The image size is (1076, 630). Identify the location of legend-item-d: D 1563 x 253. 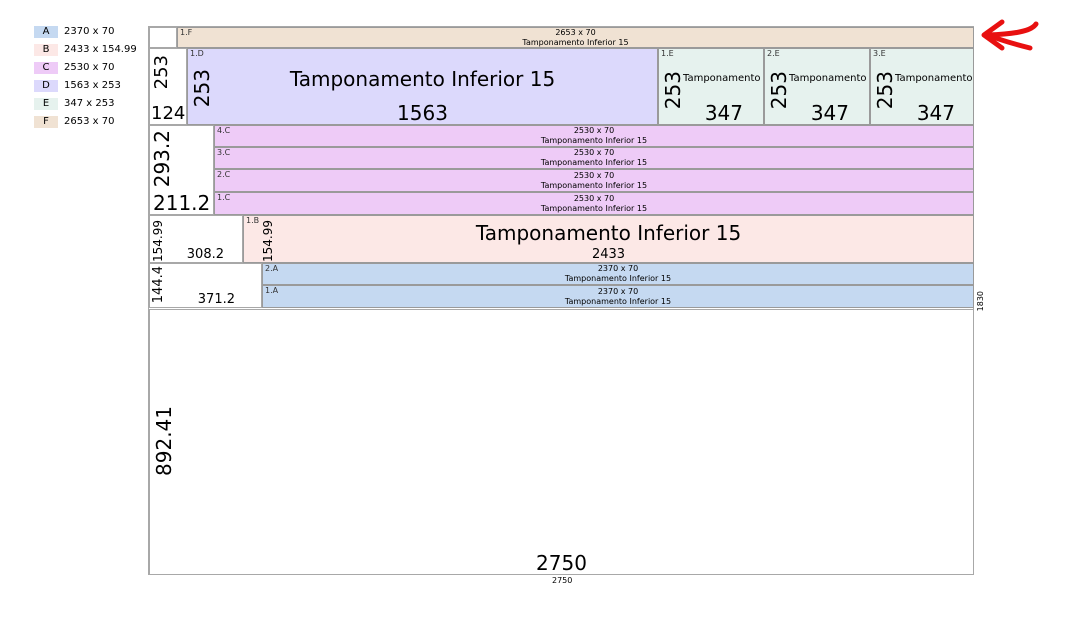
(94, 86).